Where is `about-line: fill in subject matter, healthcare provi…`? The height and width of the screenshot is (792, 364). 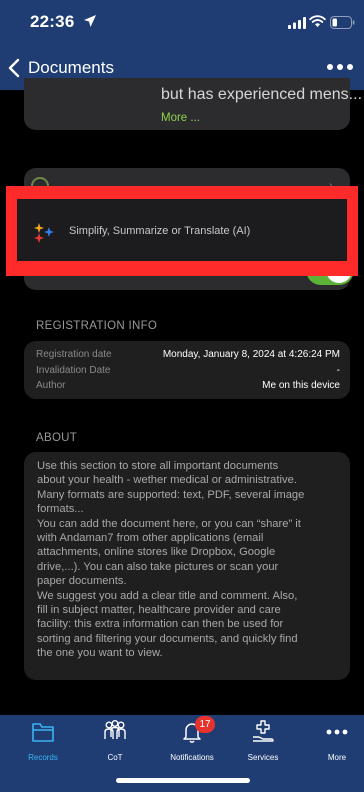 about-line: fill in subject matter, healthcare provi… is located at coordinates (159, 610).